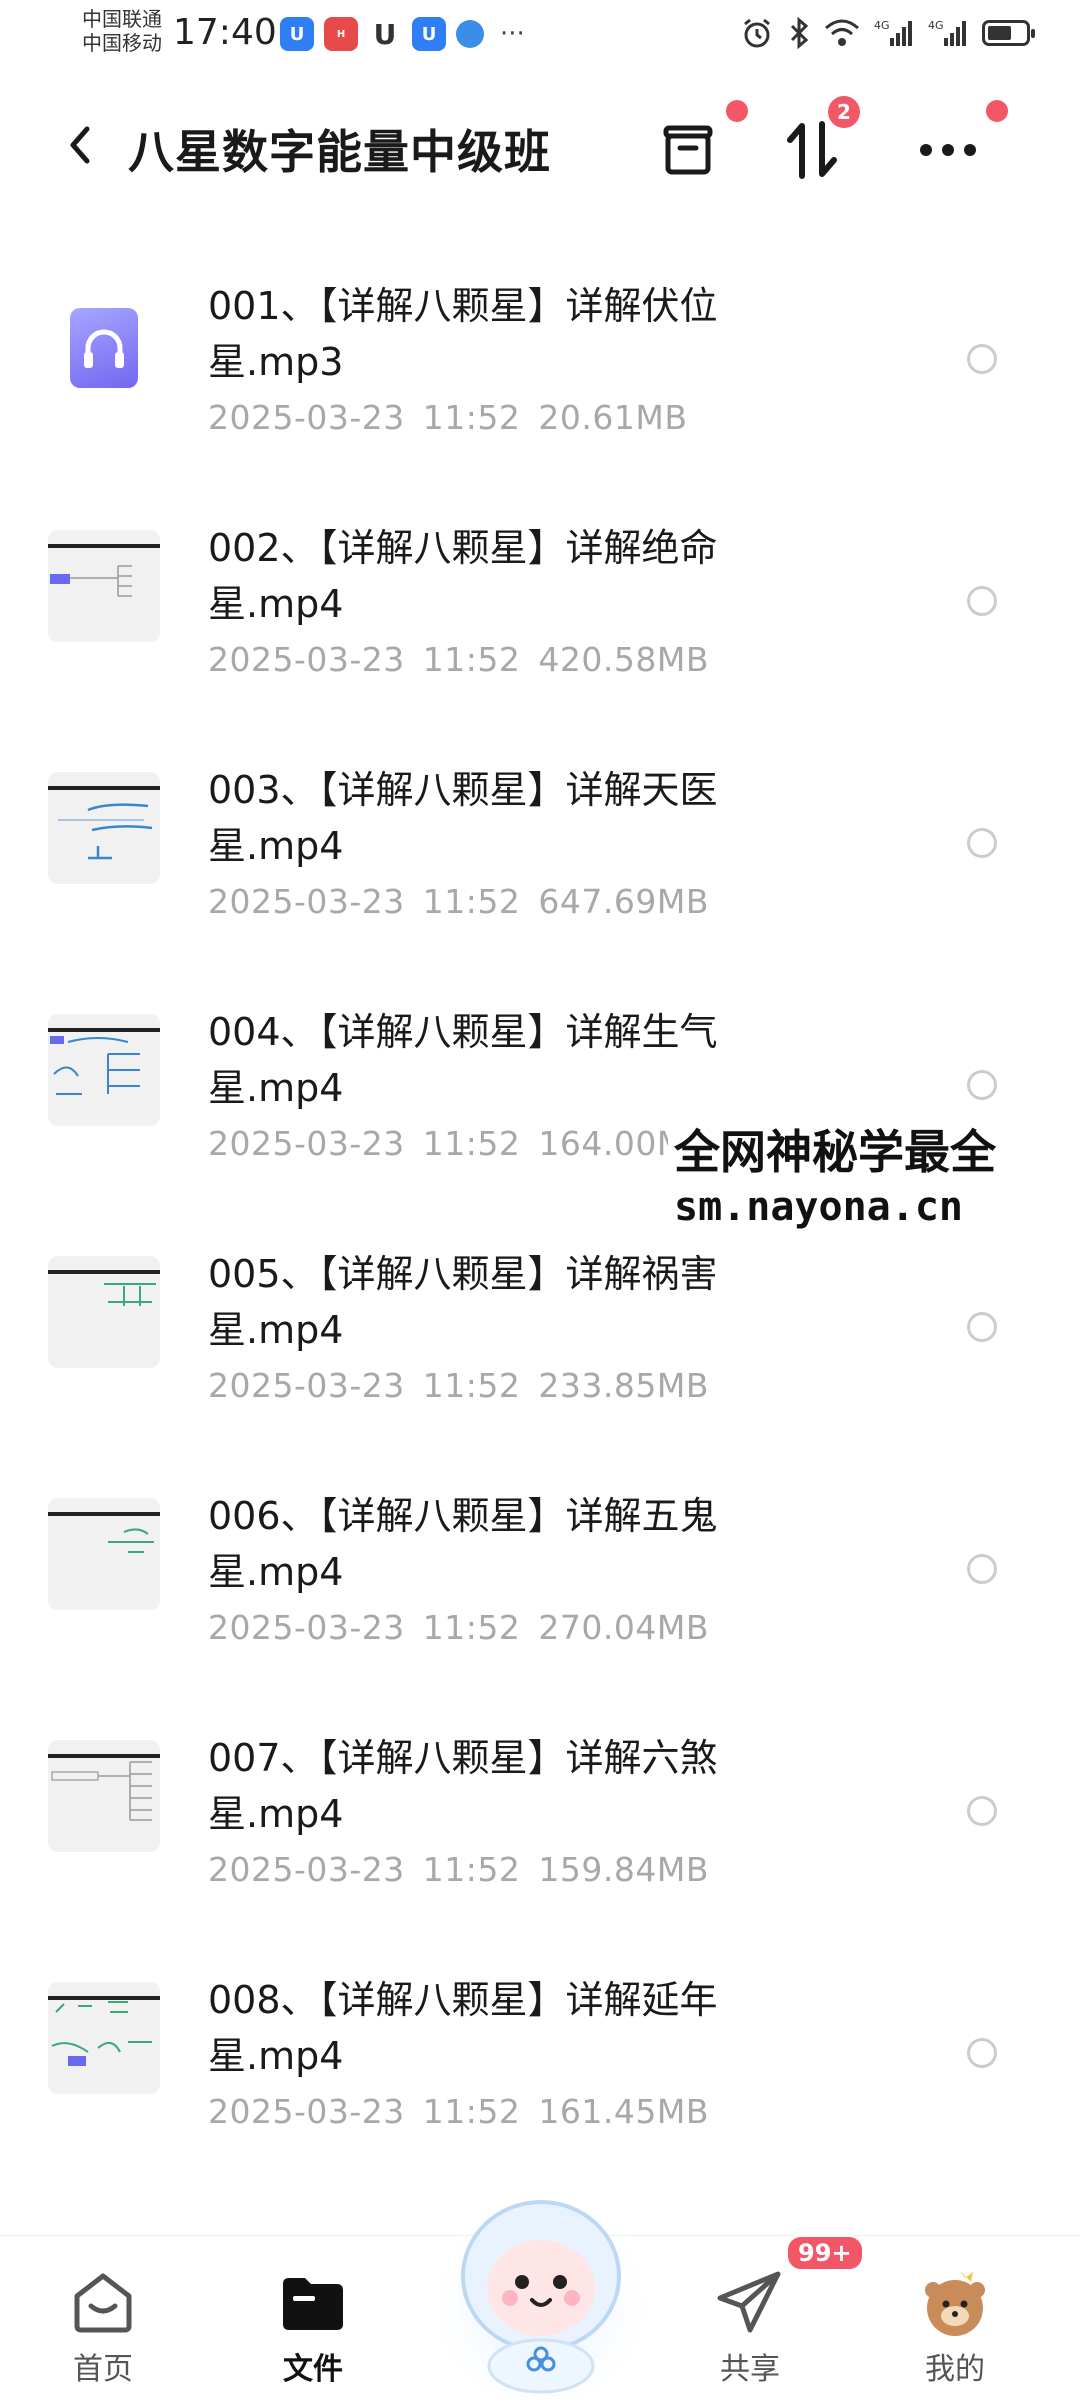  Describe the element at coordinates (339, 152) in the screenshot. I see `page-title: 八星数字能量中级班` at that location.